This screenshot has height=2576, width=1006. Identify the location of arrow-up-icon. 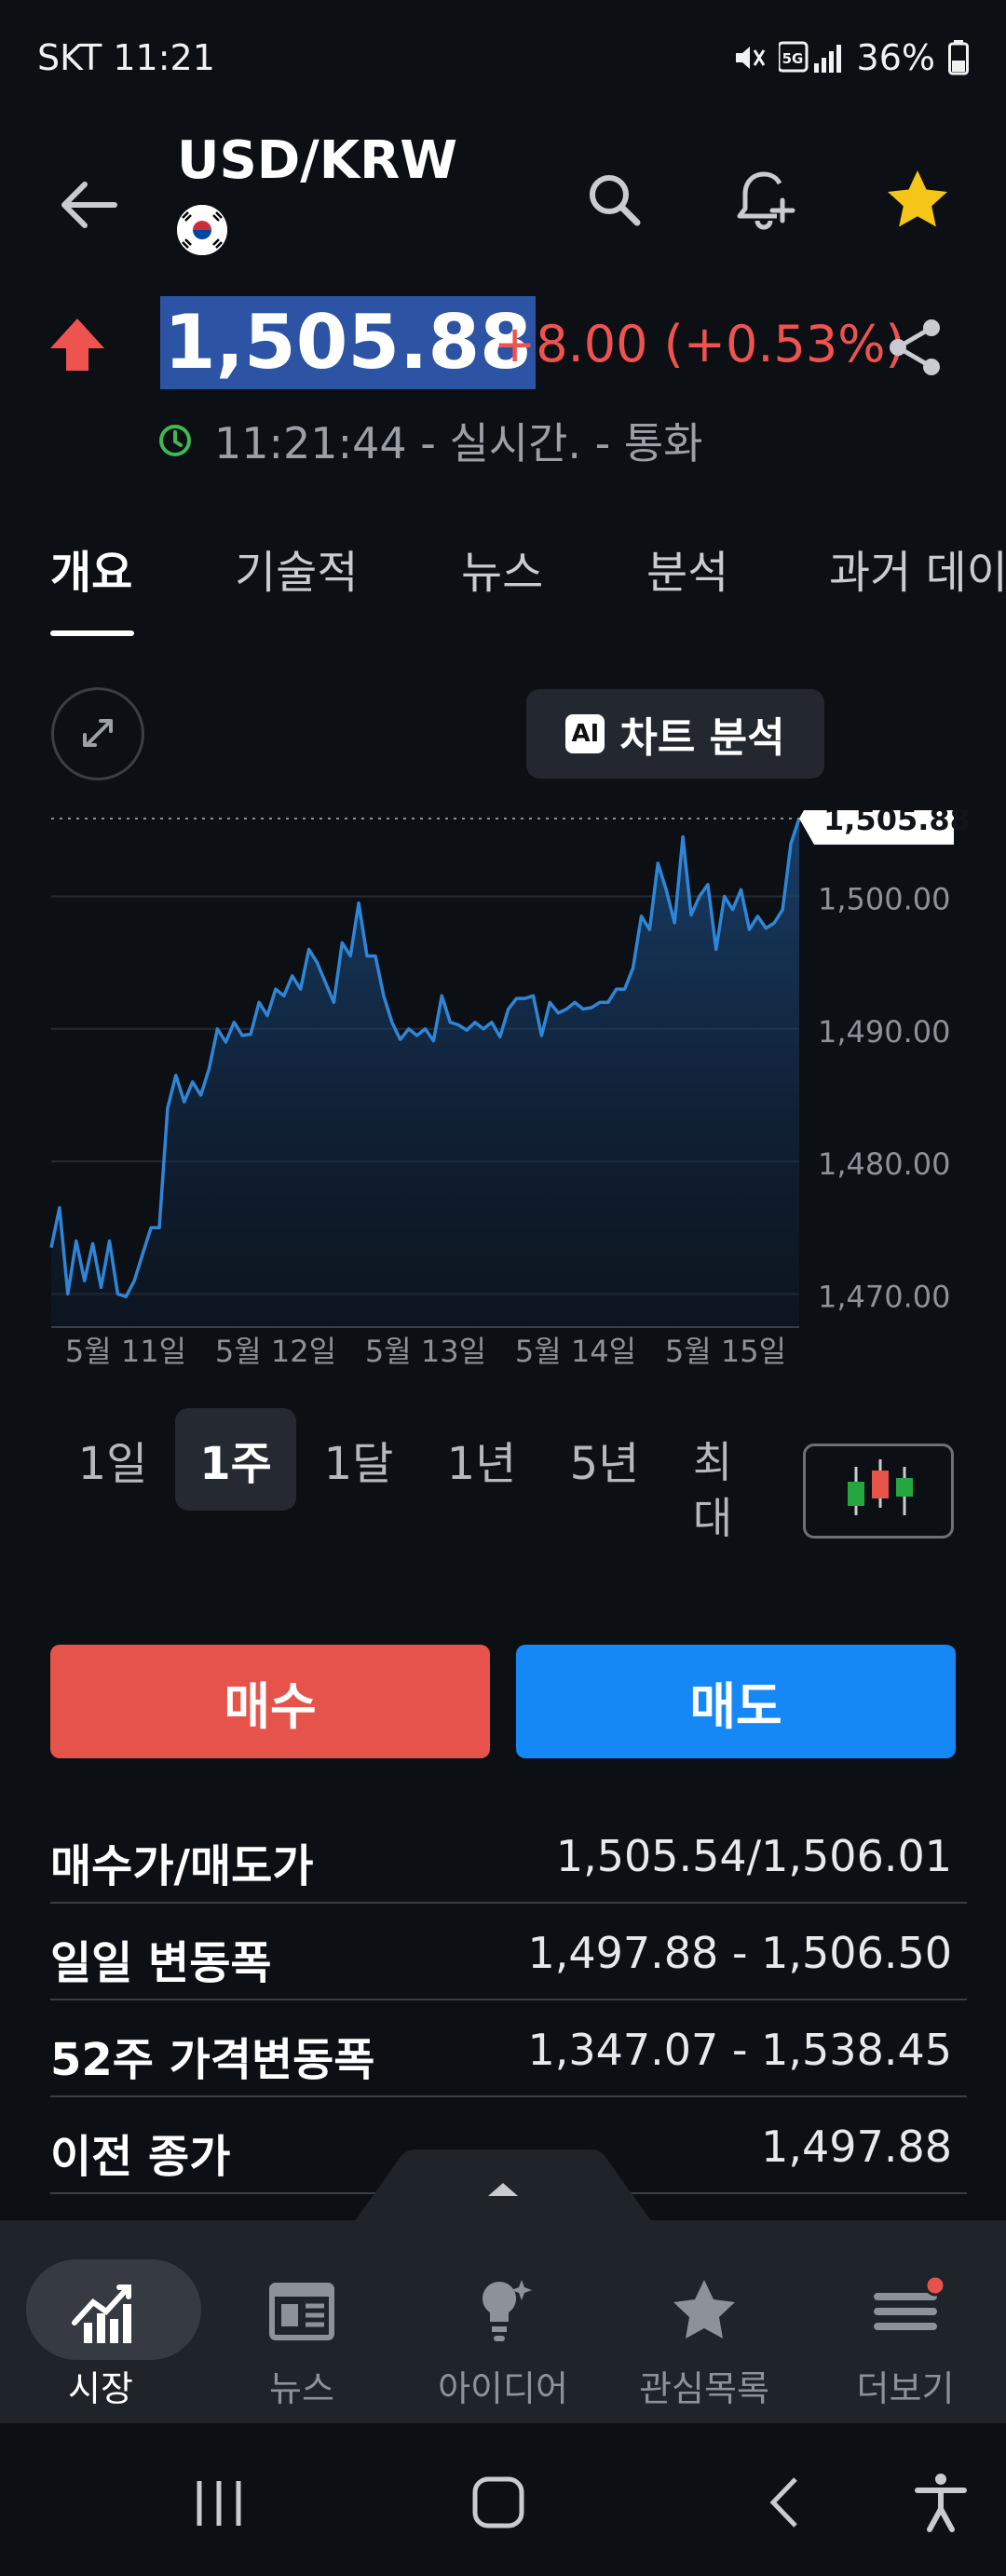
(77, 345).